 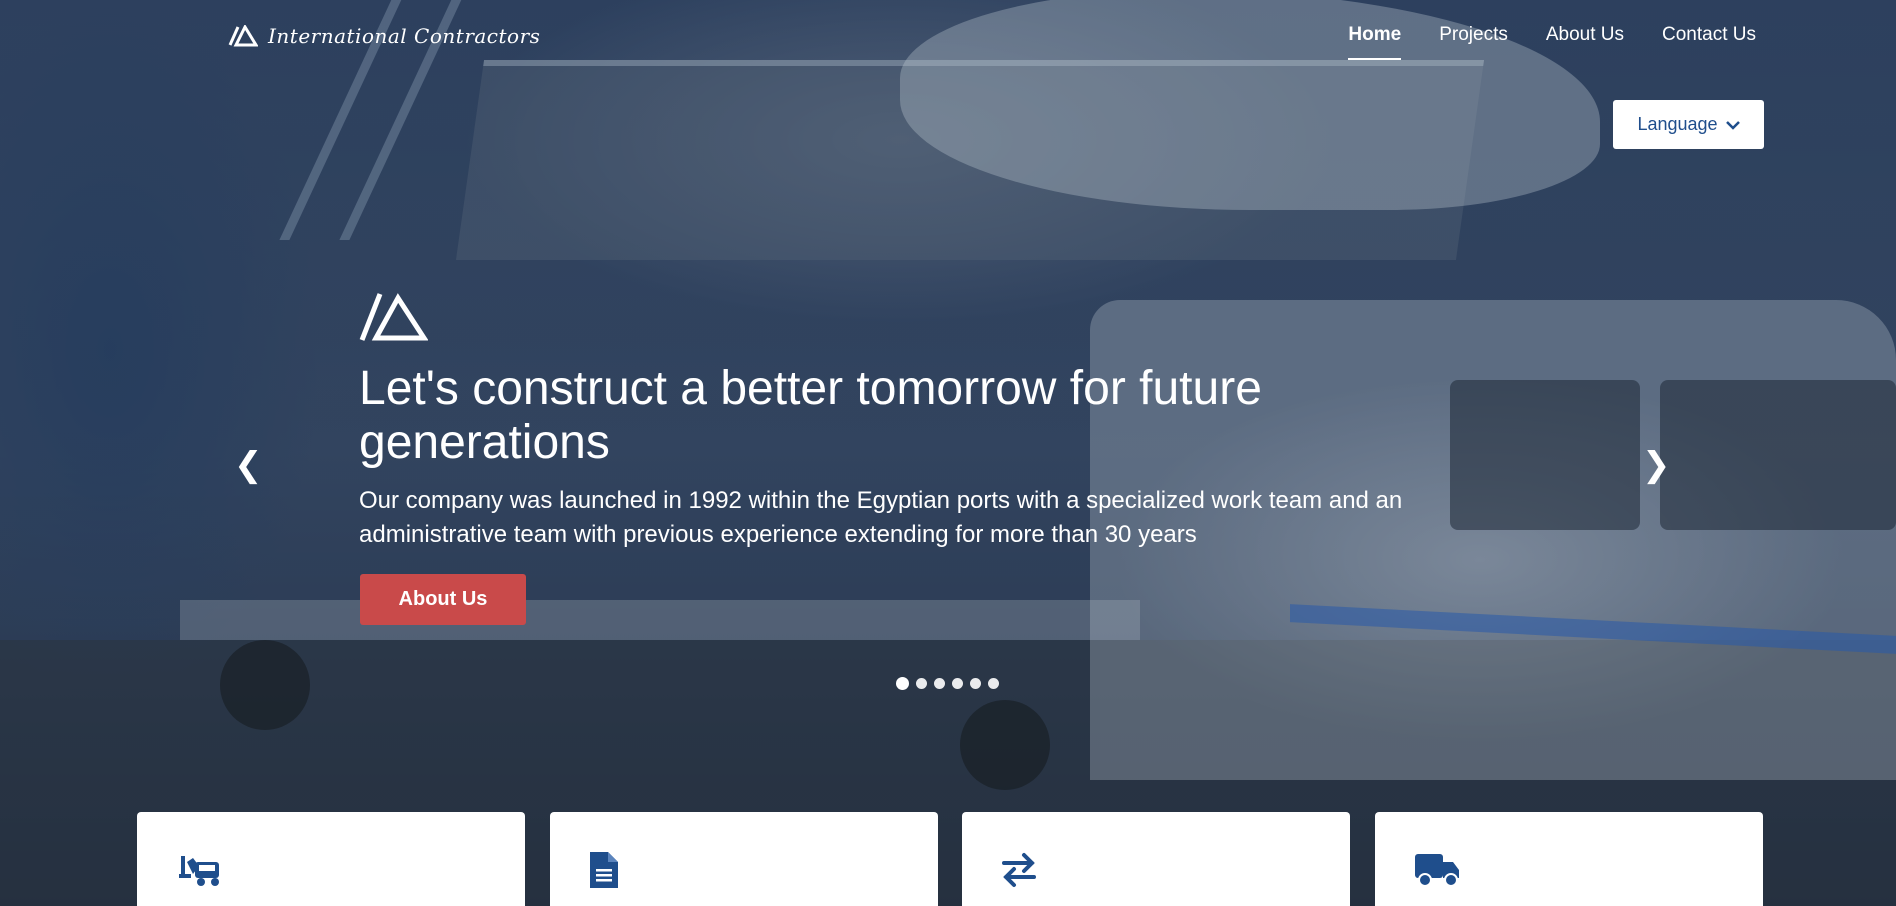 I want to click on logo-icon, so click(x=243, y=36).